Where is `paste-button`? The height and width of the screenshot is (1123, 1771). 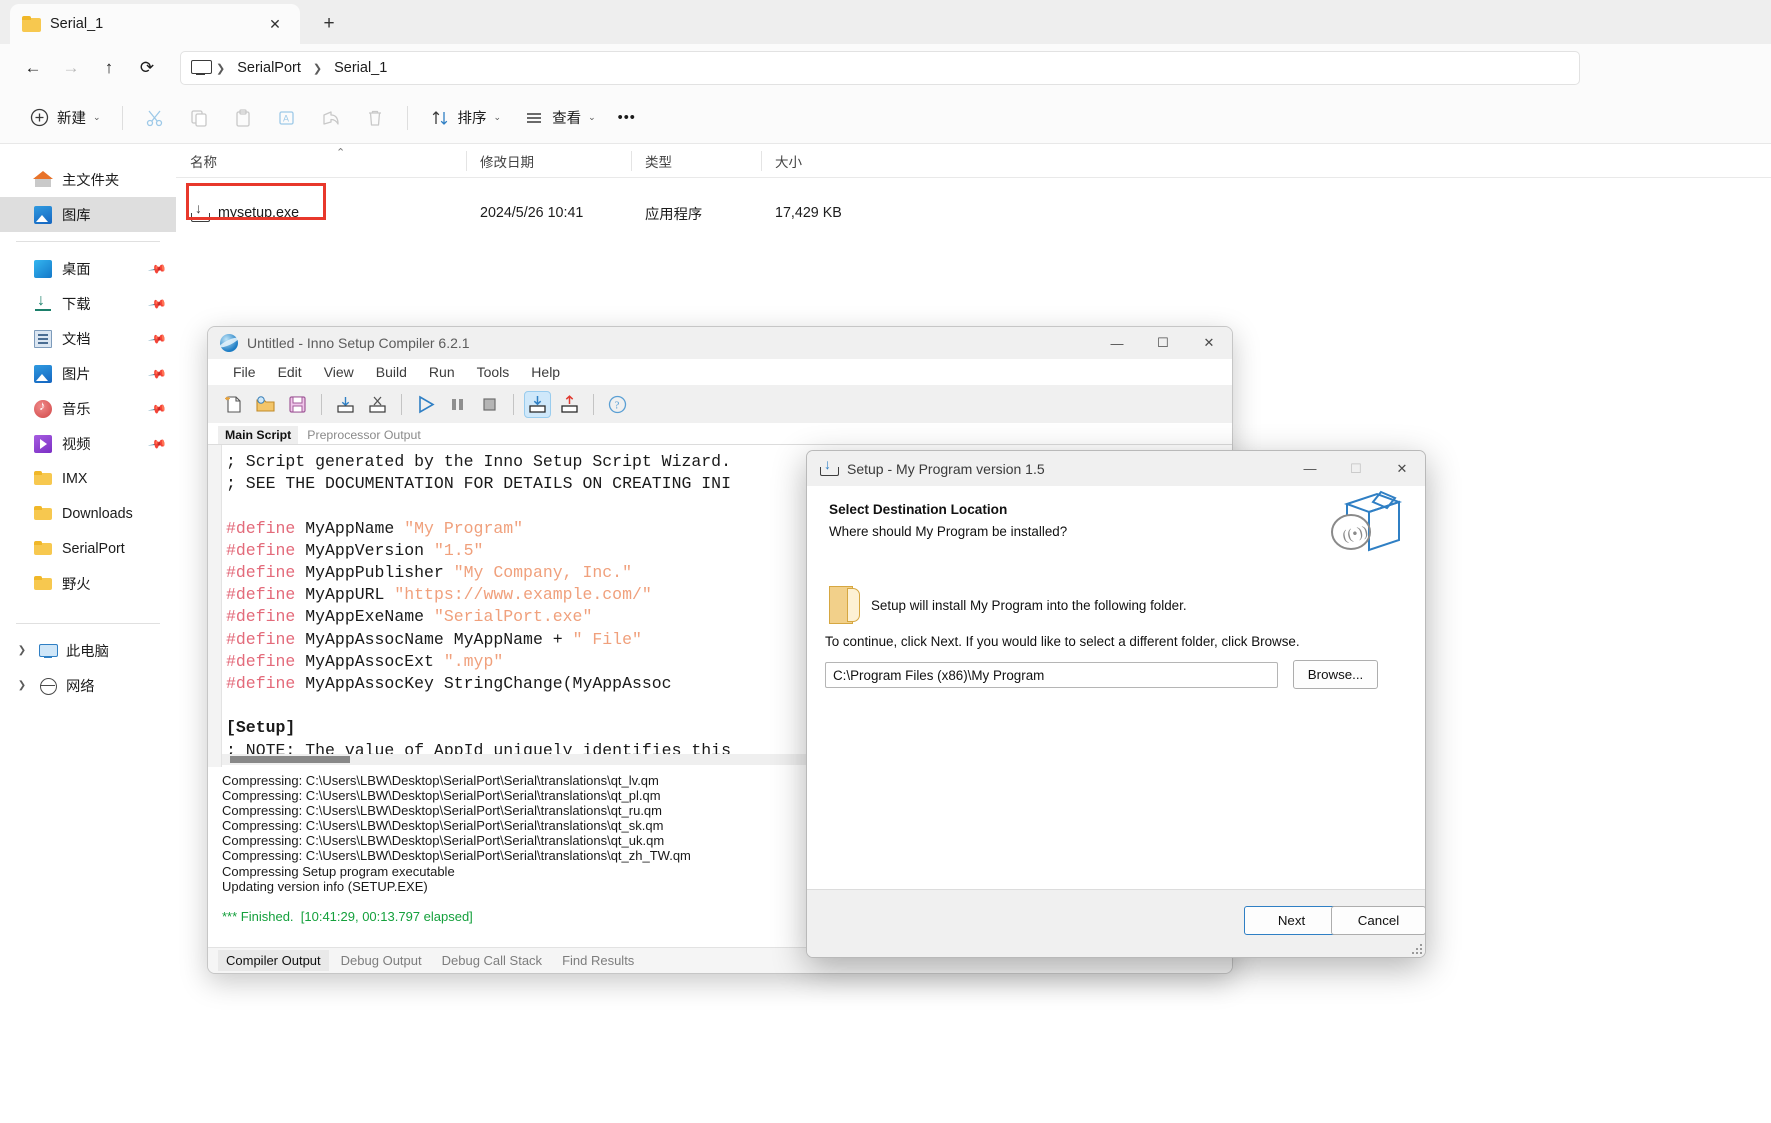 paste-button is located at coordinates (243, 118).